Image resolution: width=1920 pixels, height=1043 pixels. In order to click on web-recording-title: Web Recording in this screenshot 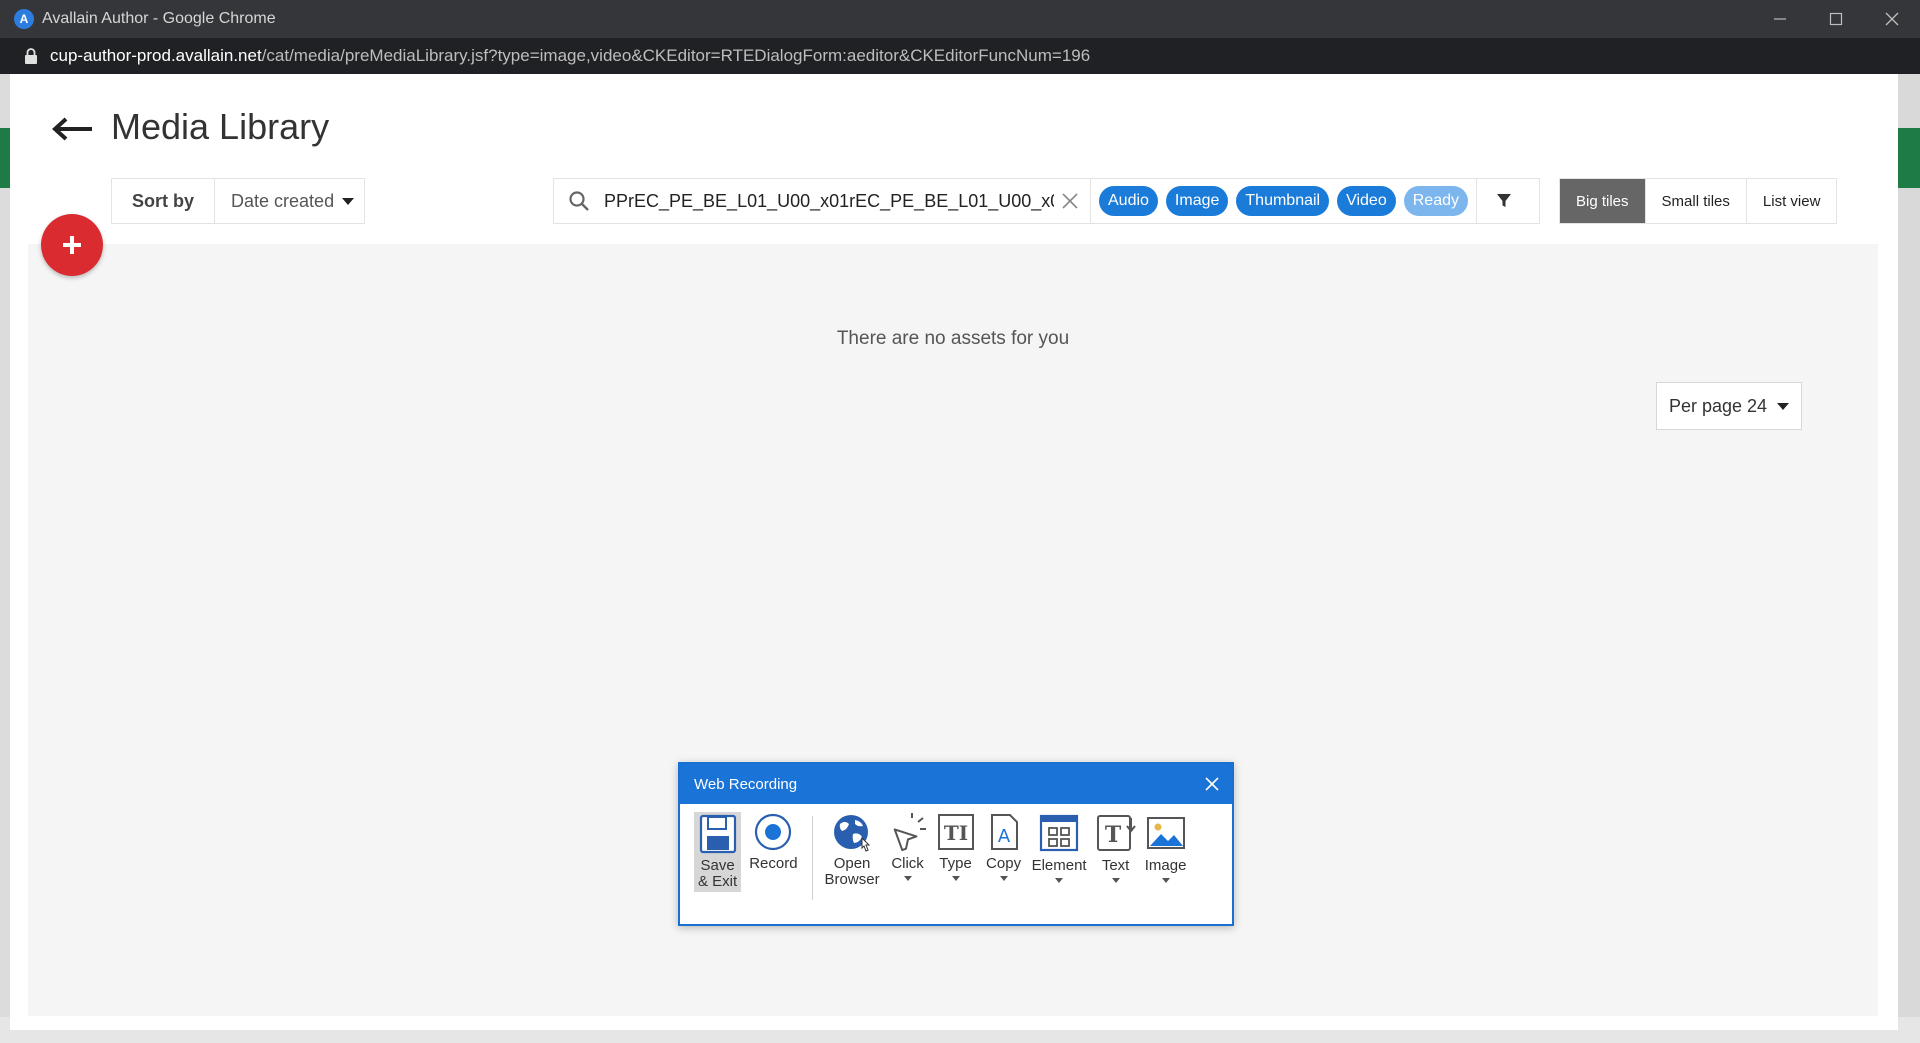, I will do `click(746, 784)`.